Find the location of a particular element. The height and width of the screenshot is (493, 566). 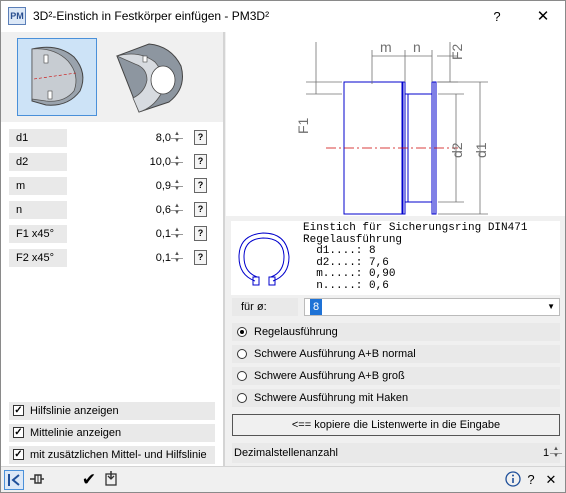

param-label: m is located at coordinates (38, 186).